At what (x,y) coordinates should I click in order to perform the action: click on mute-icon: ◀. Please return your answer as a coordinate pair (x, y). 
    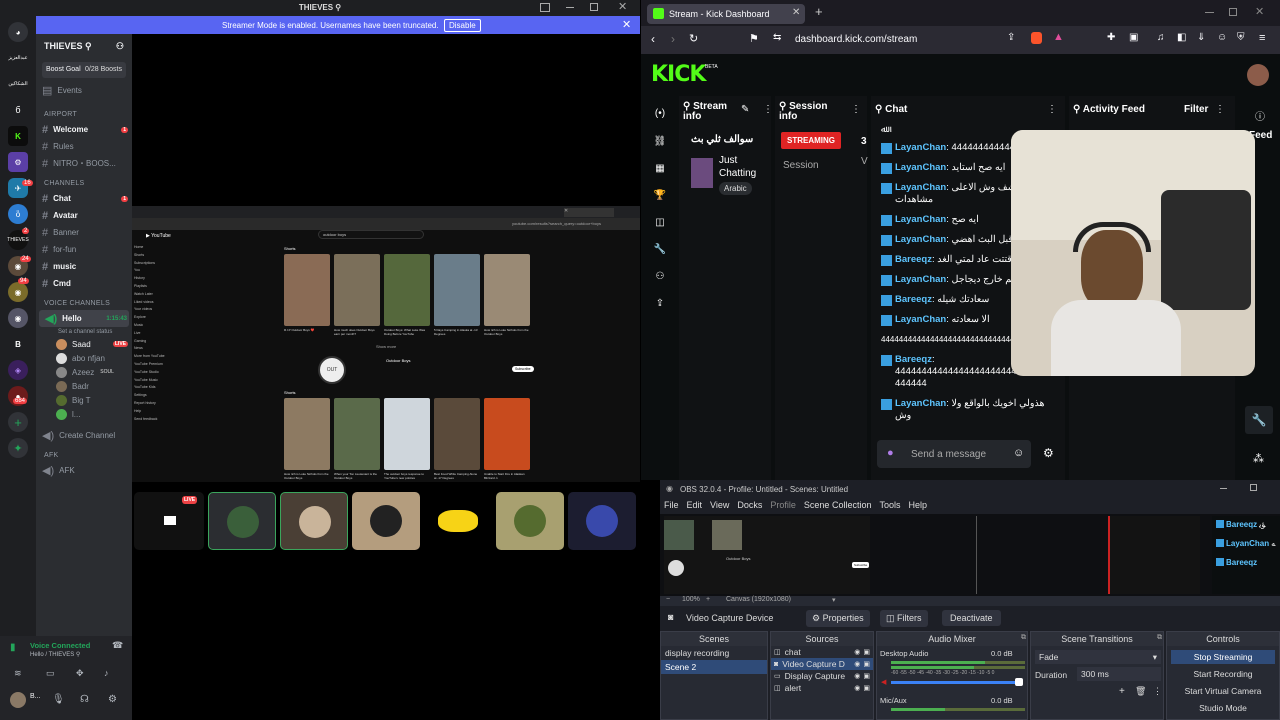
    Looking at the image, I should click on (883, 682).